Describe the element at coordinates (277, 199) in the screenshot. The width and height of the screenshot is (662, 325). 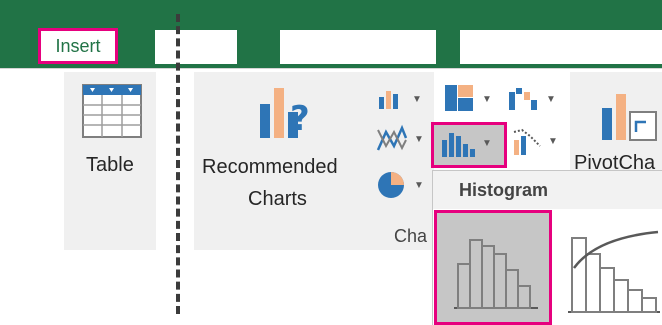
I see `recommended-charts-label-2: Charts` at that location.